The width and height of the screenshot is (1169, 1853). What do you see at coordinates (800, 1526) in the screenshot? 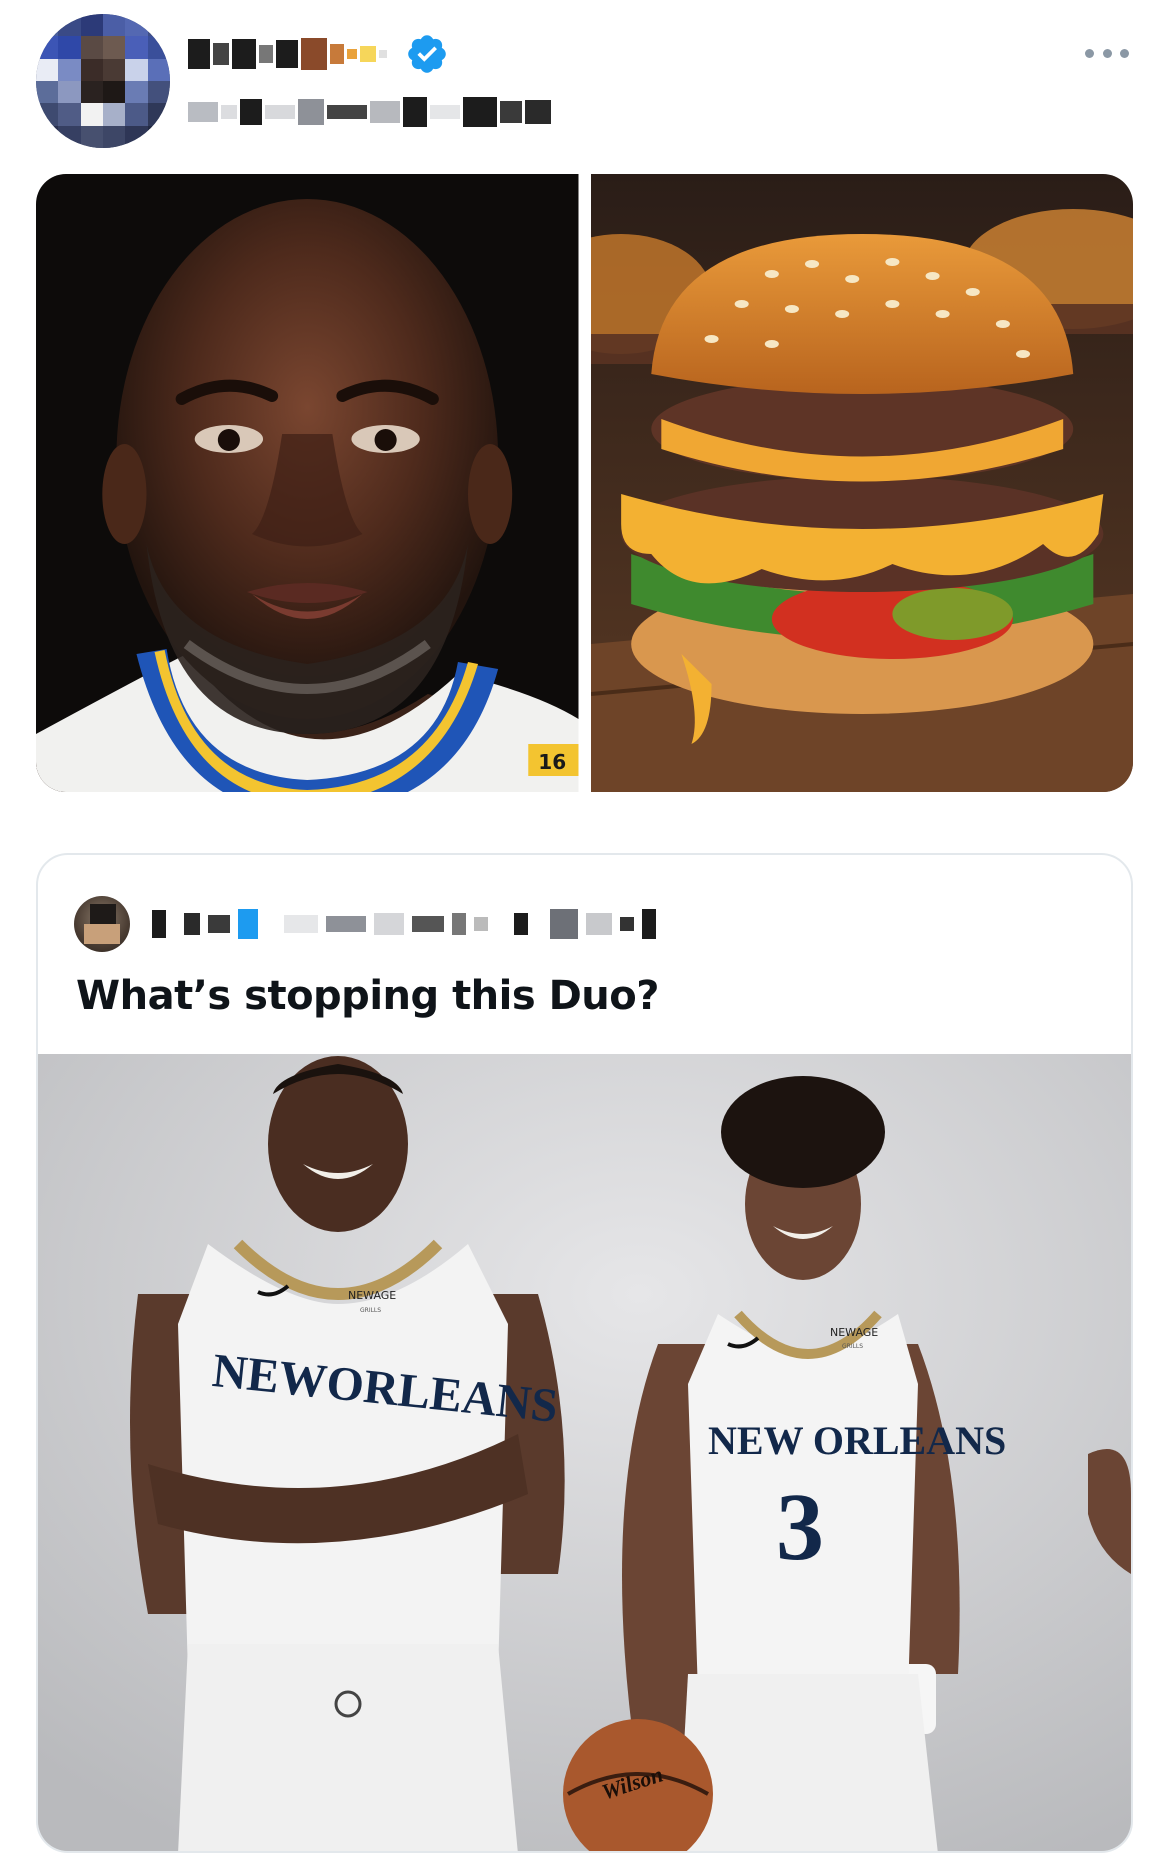
I see `right-jersey-number: 3` at bounding box center [800, 1526].